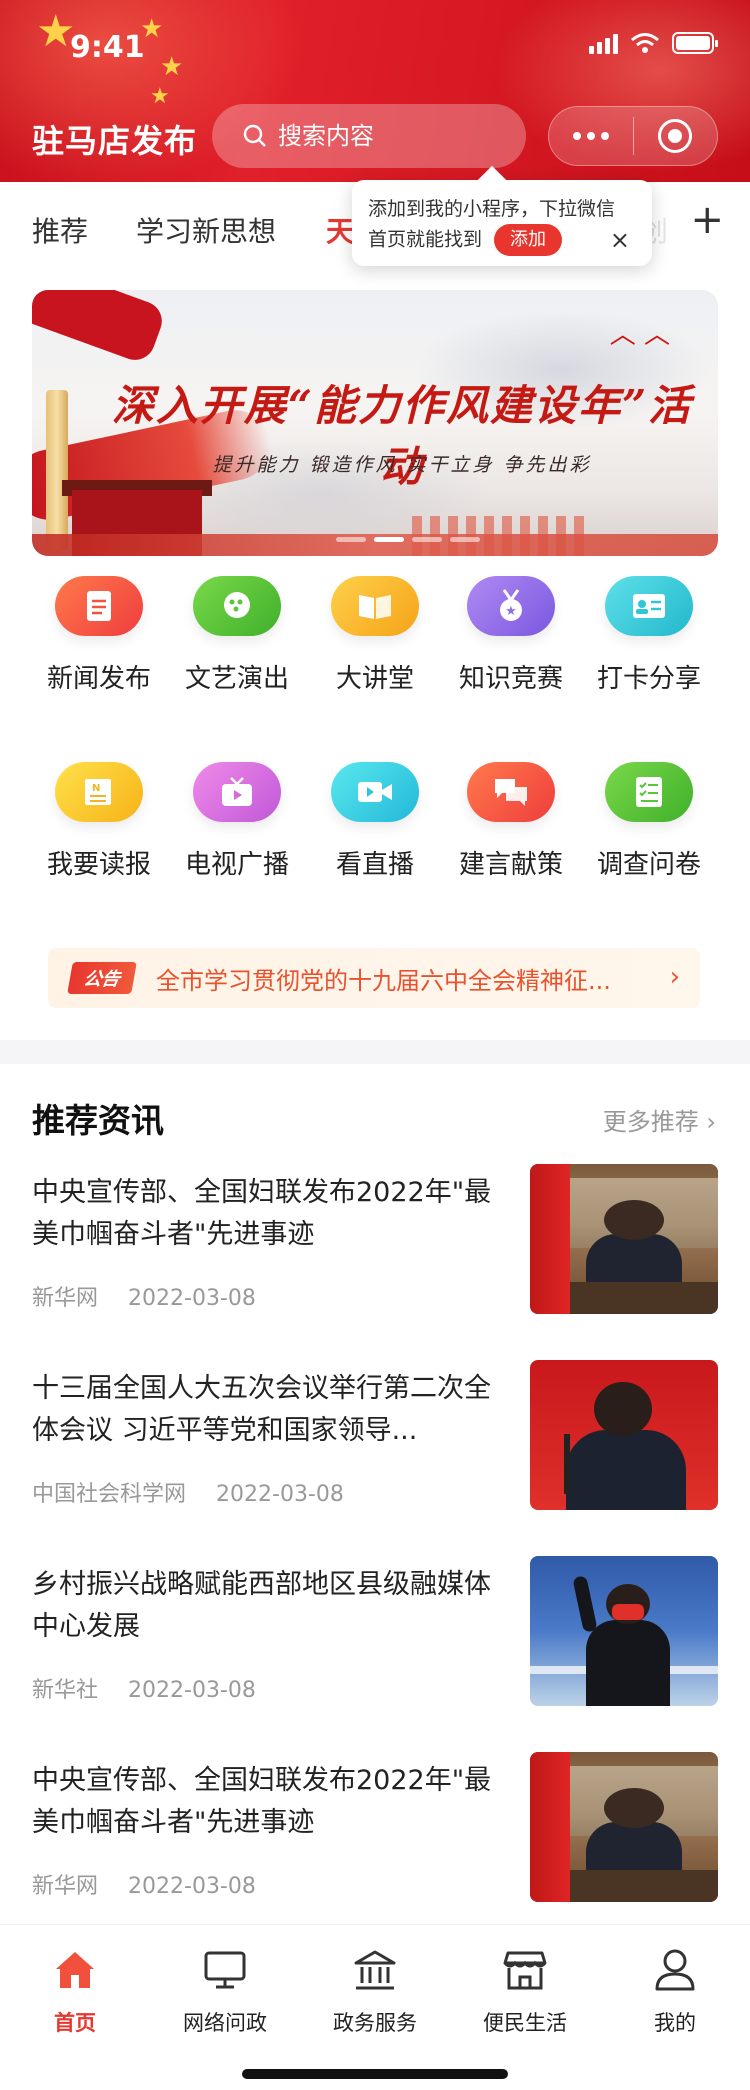 The image size is (750, 2090). Describe the element at coordinates (236, 679) in the screenshot. I see `grid-label: 文艺演出` at that location.